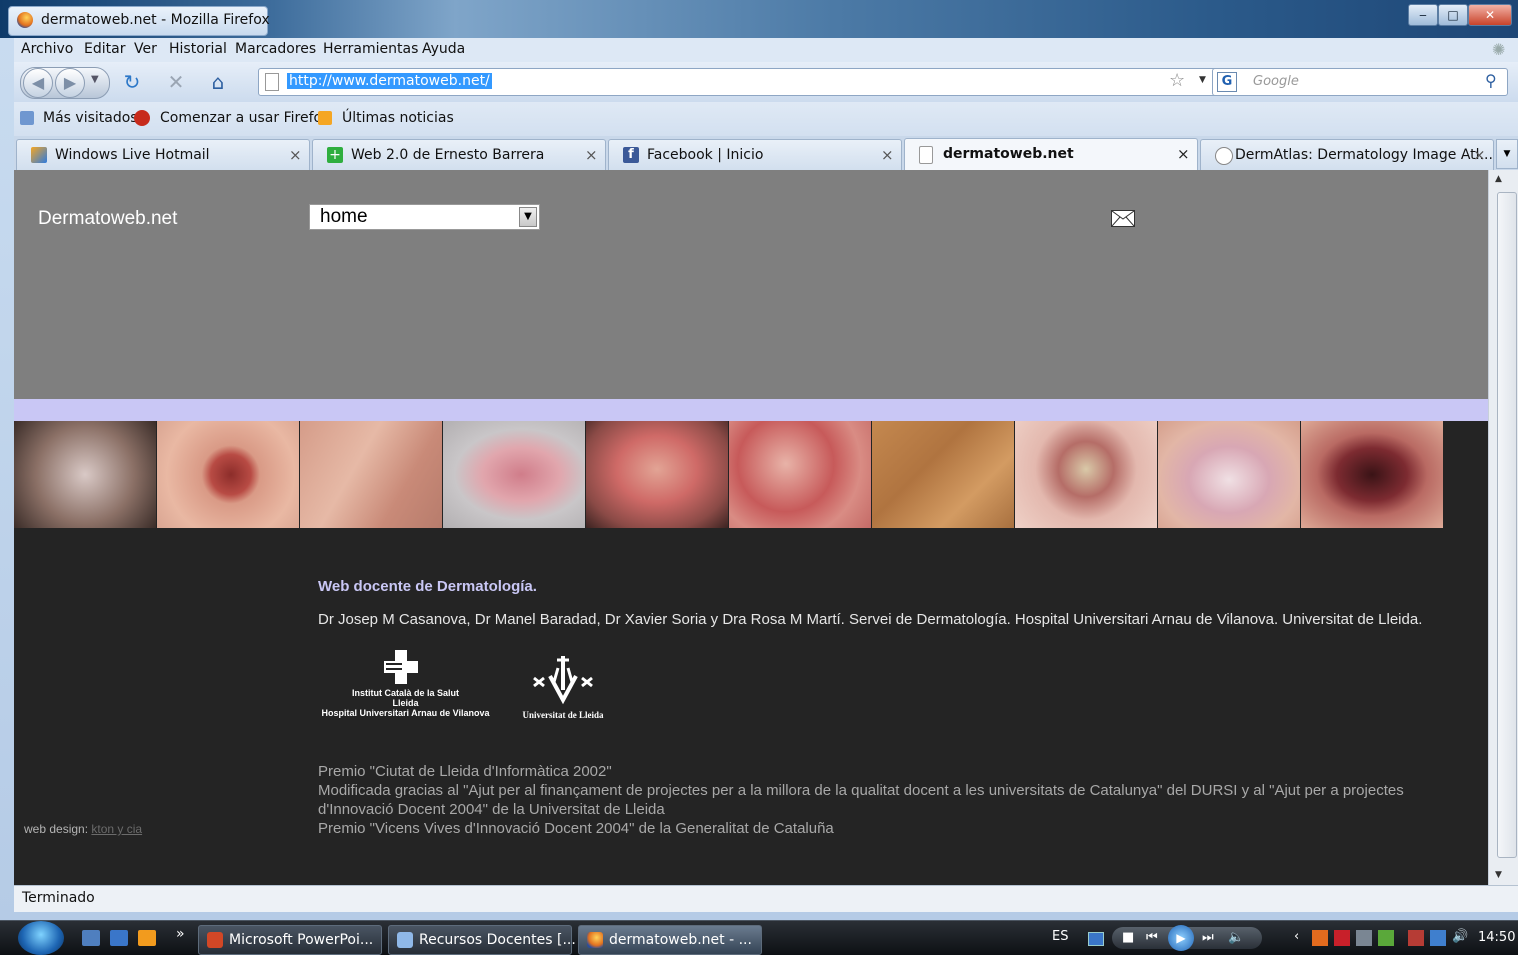  What do you see at coordinates (1491, 80) in the screenshot?
I see `search-icon: ⚲` at bounding box center [1491, 80].